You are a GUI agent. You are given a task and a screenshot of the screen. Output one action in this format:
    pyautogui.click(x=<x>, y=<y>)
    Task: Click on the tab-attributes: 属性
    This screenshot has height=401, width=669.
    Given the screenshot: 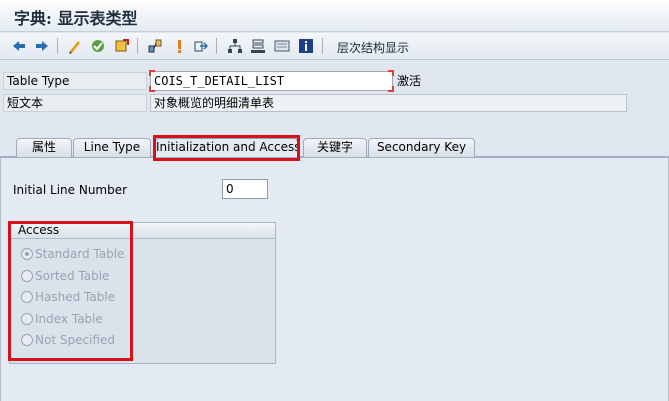 What is the action you would take?
    pyautogui.click(x=44, y=147)
    